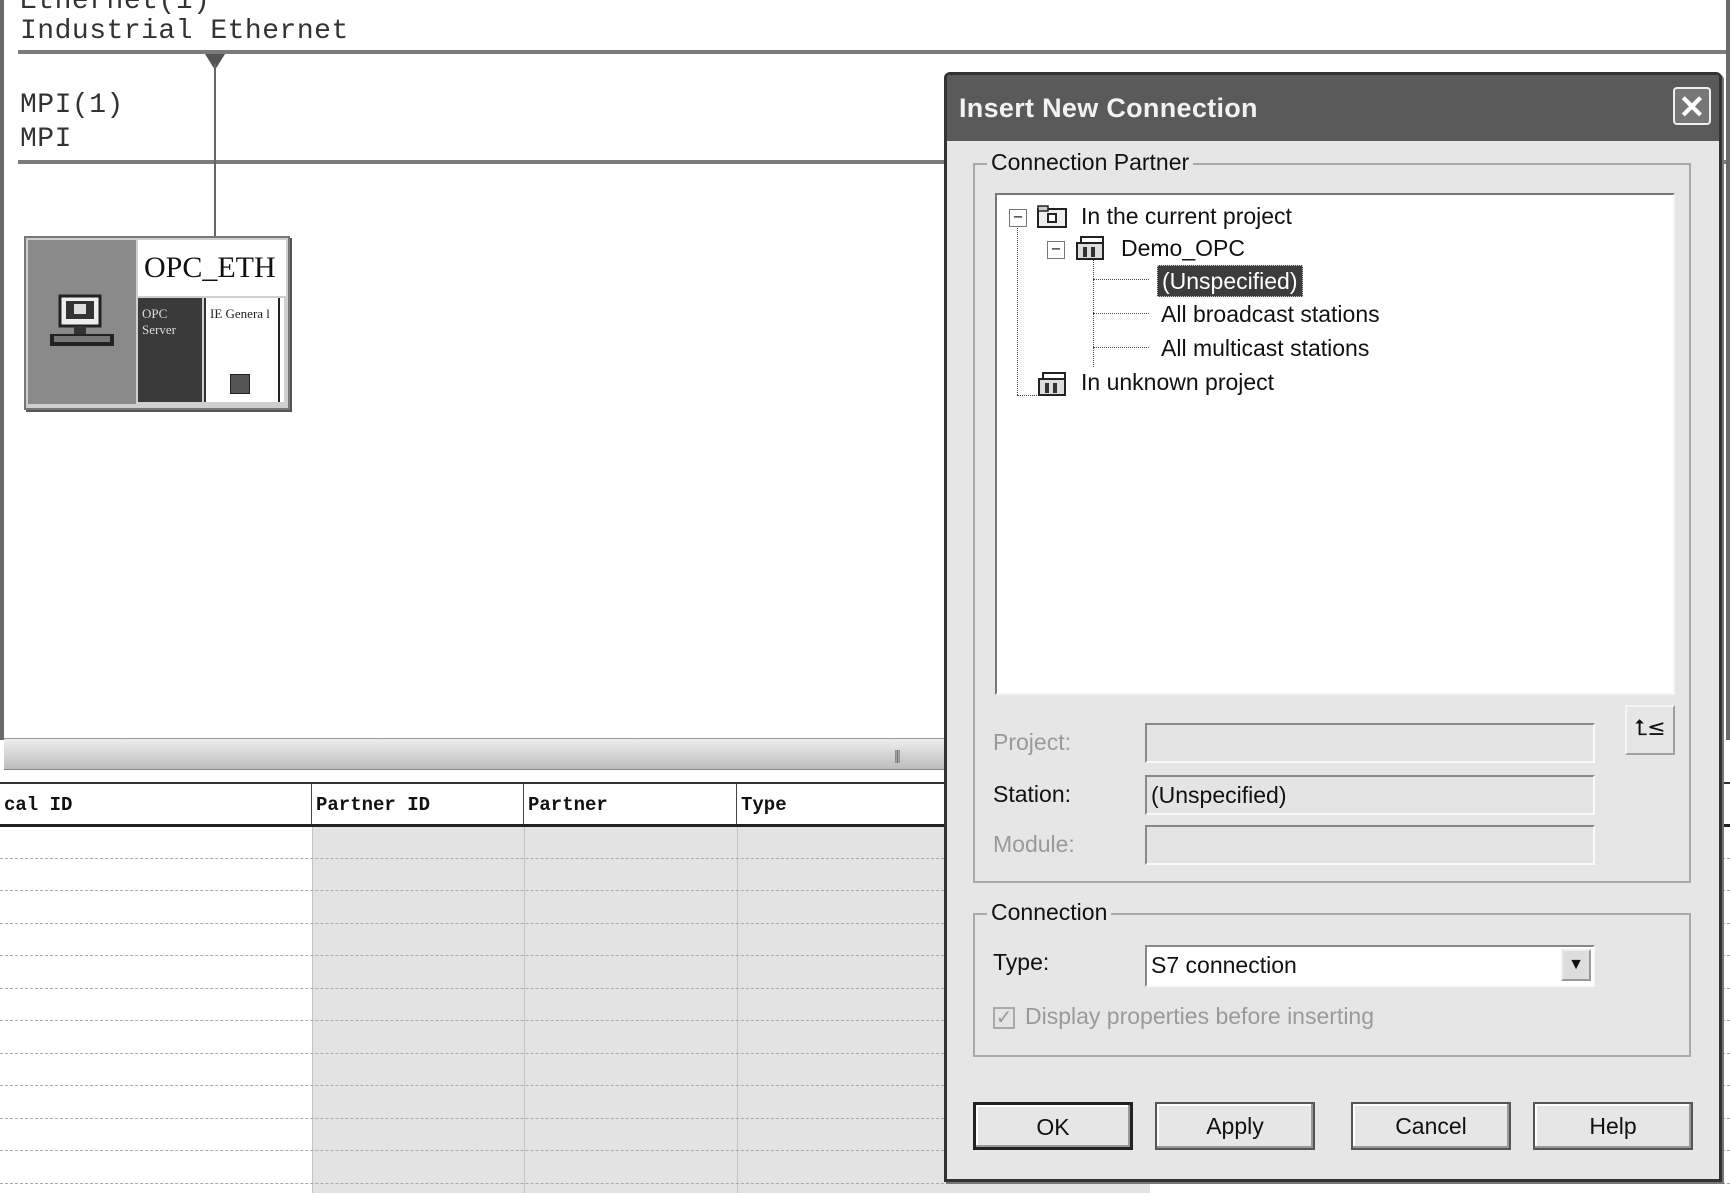 This screenshot has height=1193, width=1730. Describe the element at coordinates (1265, 348) in the screenshot. I see `tree-all-multicast-stations: All multicast stations` at that location.